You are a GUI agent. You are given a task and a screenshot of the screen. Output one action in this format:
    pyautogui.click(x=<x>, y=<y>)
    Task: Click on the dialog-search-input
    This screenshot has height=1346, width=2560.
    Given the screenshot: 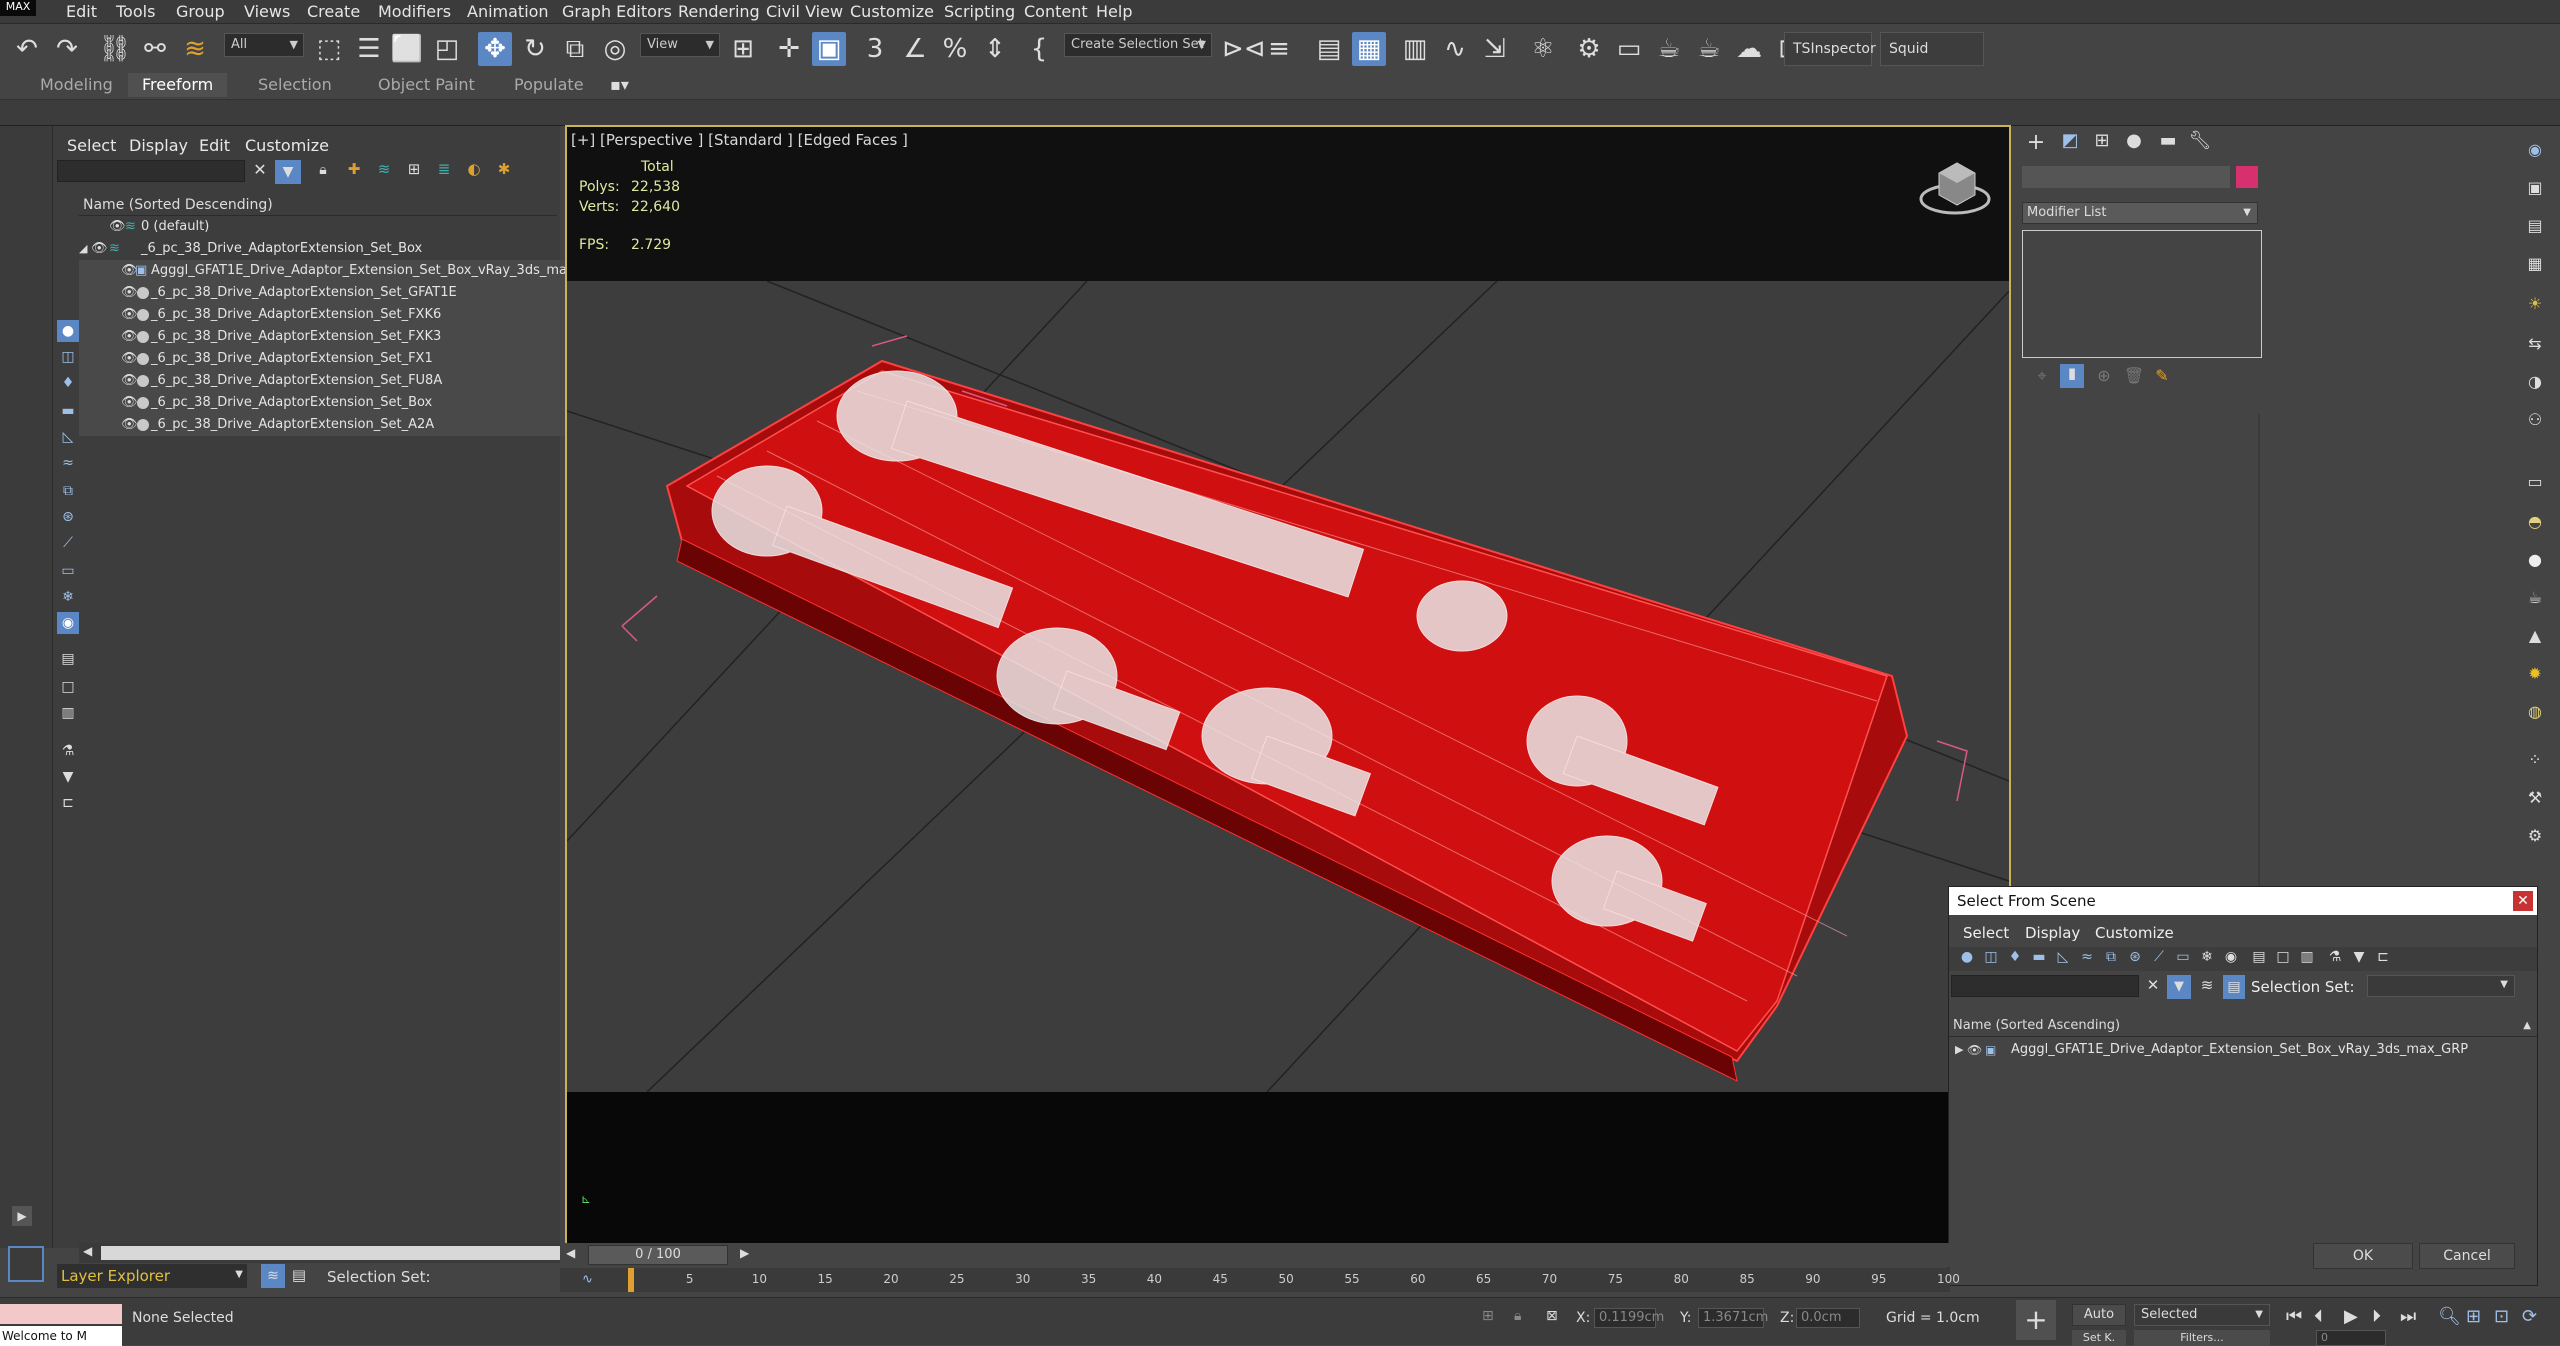 What is the action you would take?
    pyautogui.click(x=2045, y=986)
    